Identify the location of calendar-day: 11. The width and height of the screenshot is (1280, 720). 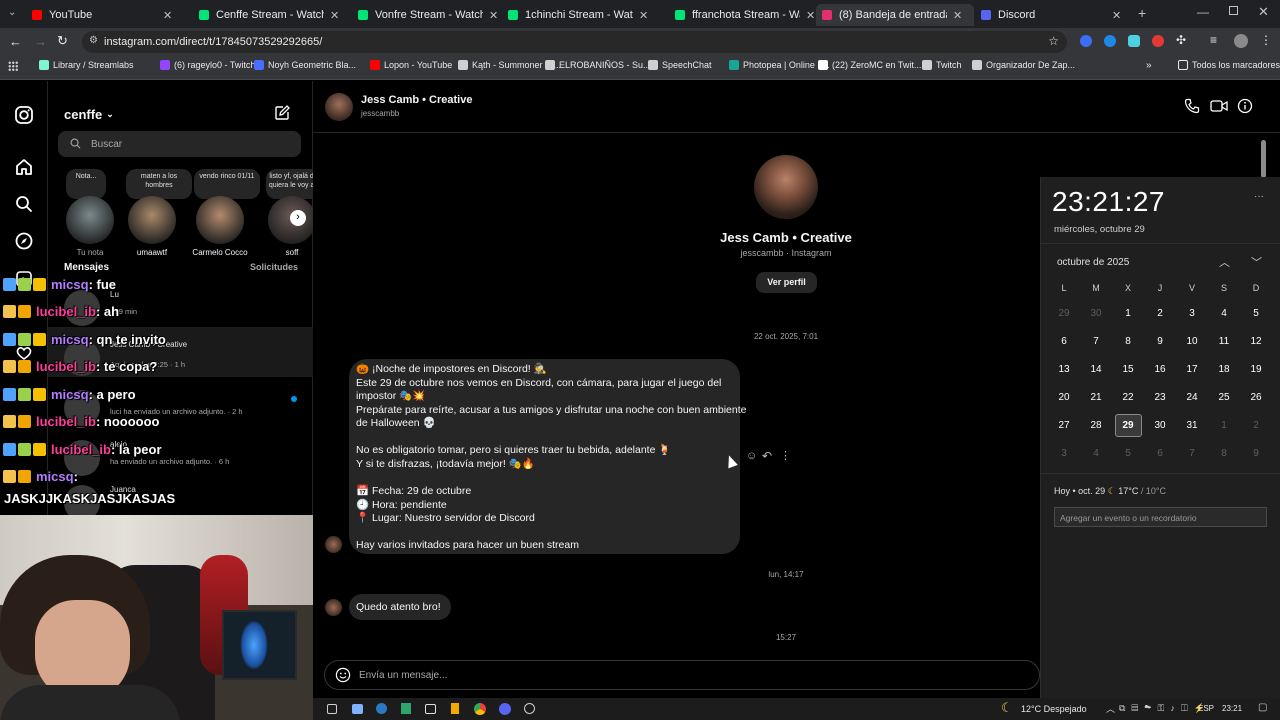
(1224, 341).